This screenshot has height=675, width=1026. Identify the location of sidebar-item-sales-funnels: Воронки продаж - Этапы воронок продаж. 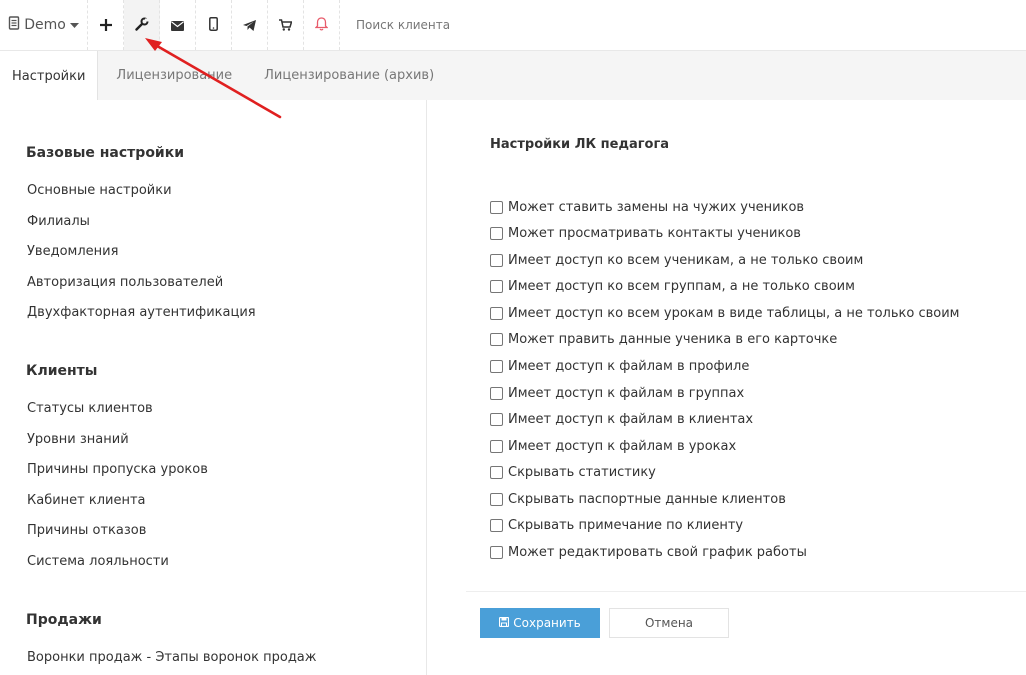
(171, 657).